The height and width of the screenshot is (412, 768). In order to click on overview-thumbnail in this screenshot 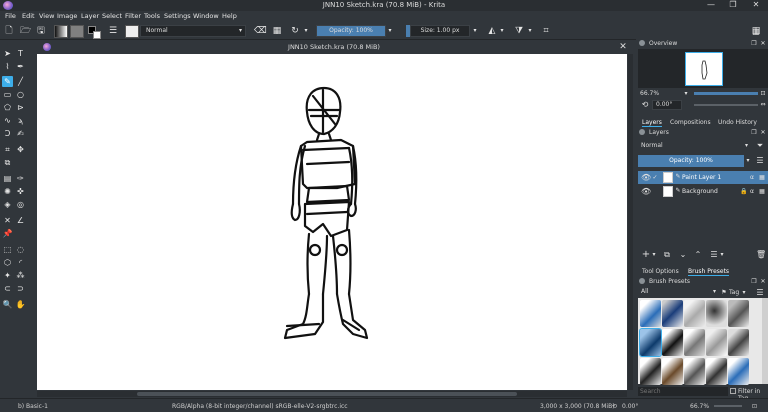, I will do `click(704, 69)`.